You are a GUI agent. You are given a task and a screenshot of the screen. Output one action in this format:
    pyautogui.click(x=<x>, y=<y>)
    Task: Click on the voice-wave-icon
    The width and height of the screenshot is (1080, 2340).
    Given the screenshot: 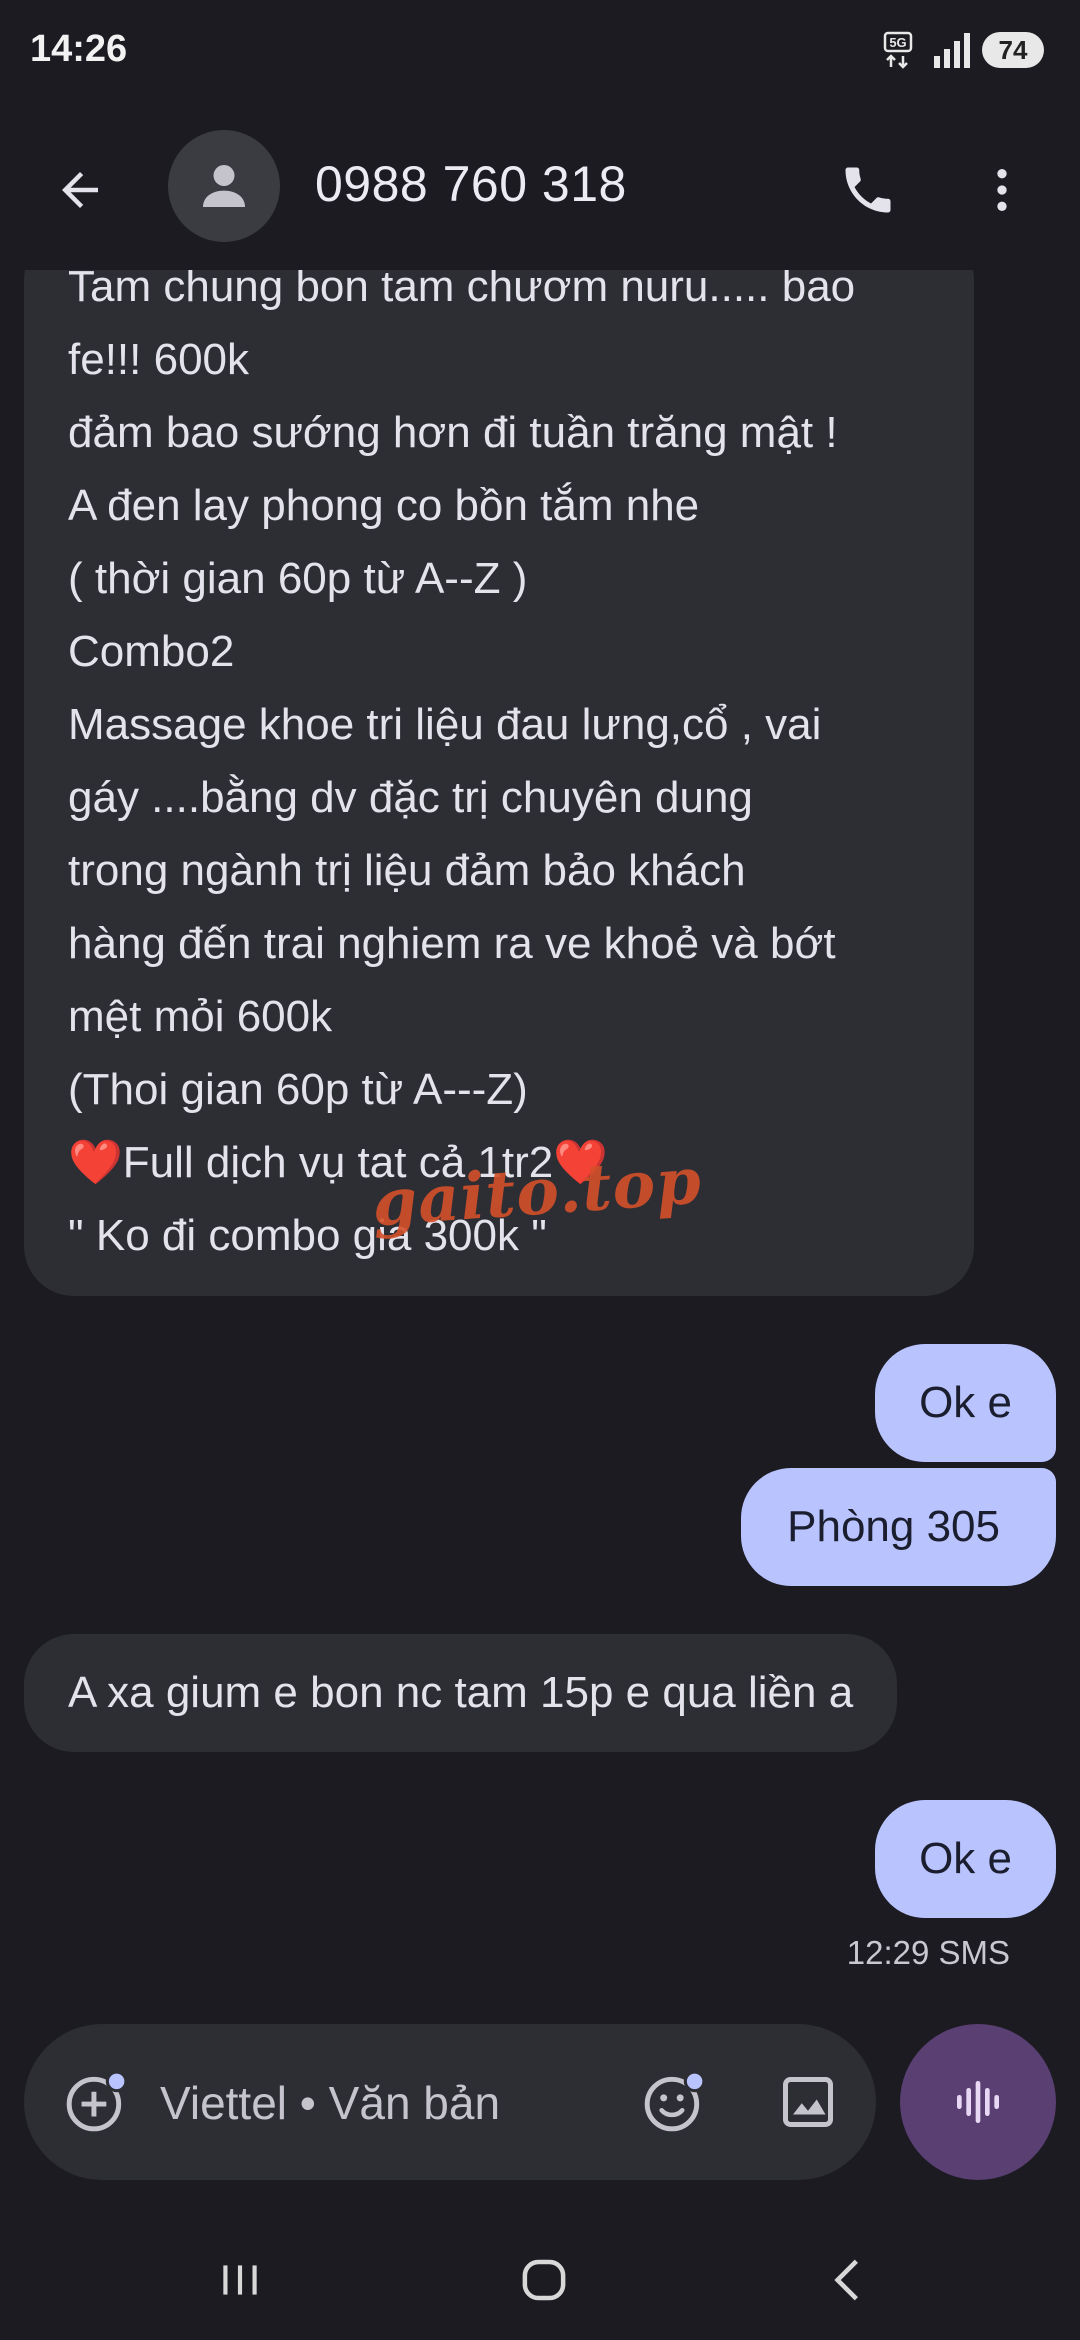 What is the action you would take?
    pyautogui.click(x=978, y=2102)
    